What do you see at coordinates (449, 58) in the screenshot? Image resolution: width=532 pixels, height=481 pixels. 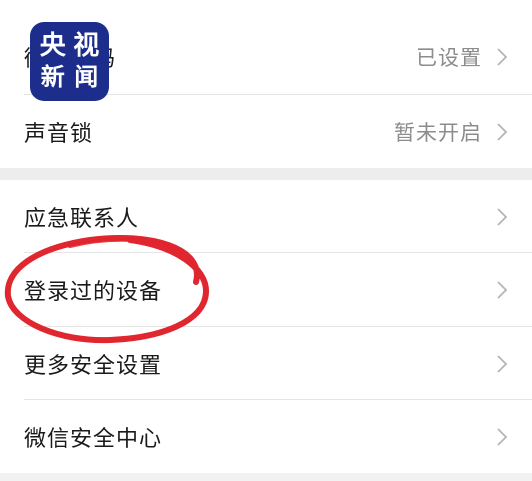 I see `row-value: 已设置` at bounding box center [449, 58].